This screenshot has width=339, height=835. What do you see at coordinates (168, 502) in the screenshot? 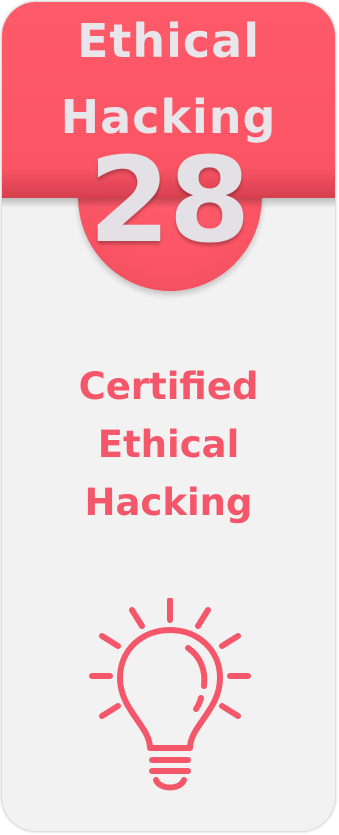
I see `card-subtitle-line3: Hacking` at bounding box center [168, 502].